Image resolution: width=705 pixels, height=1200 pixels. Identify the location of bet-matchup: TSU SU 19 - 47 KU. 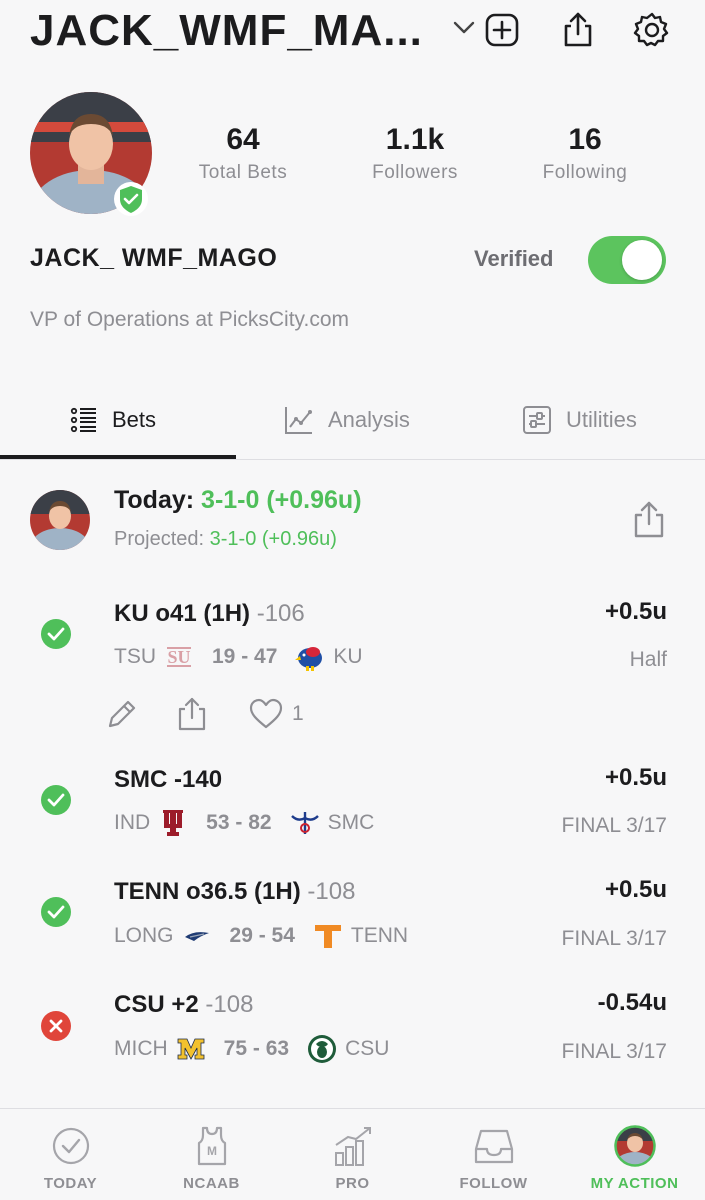
(238, 657).